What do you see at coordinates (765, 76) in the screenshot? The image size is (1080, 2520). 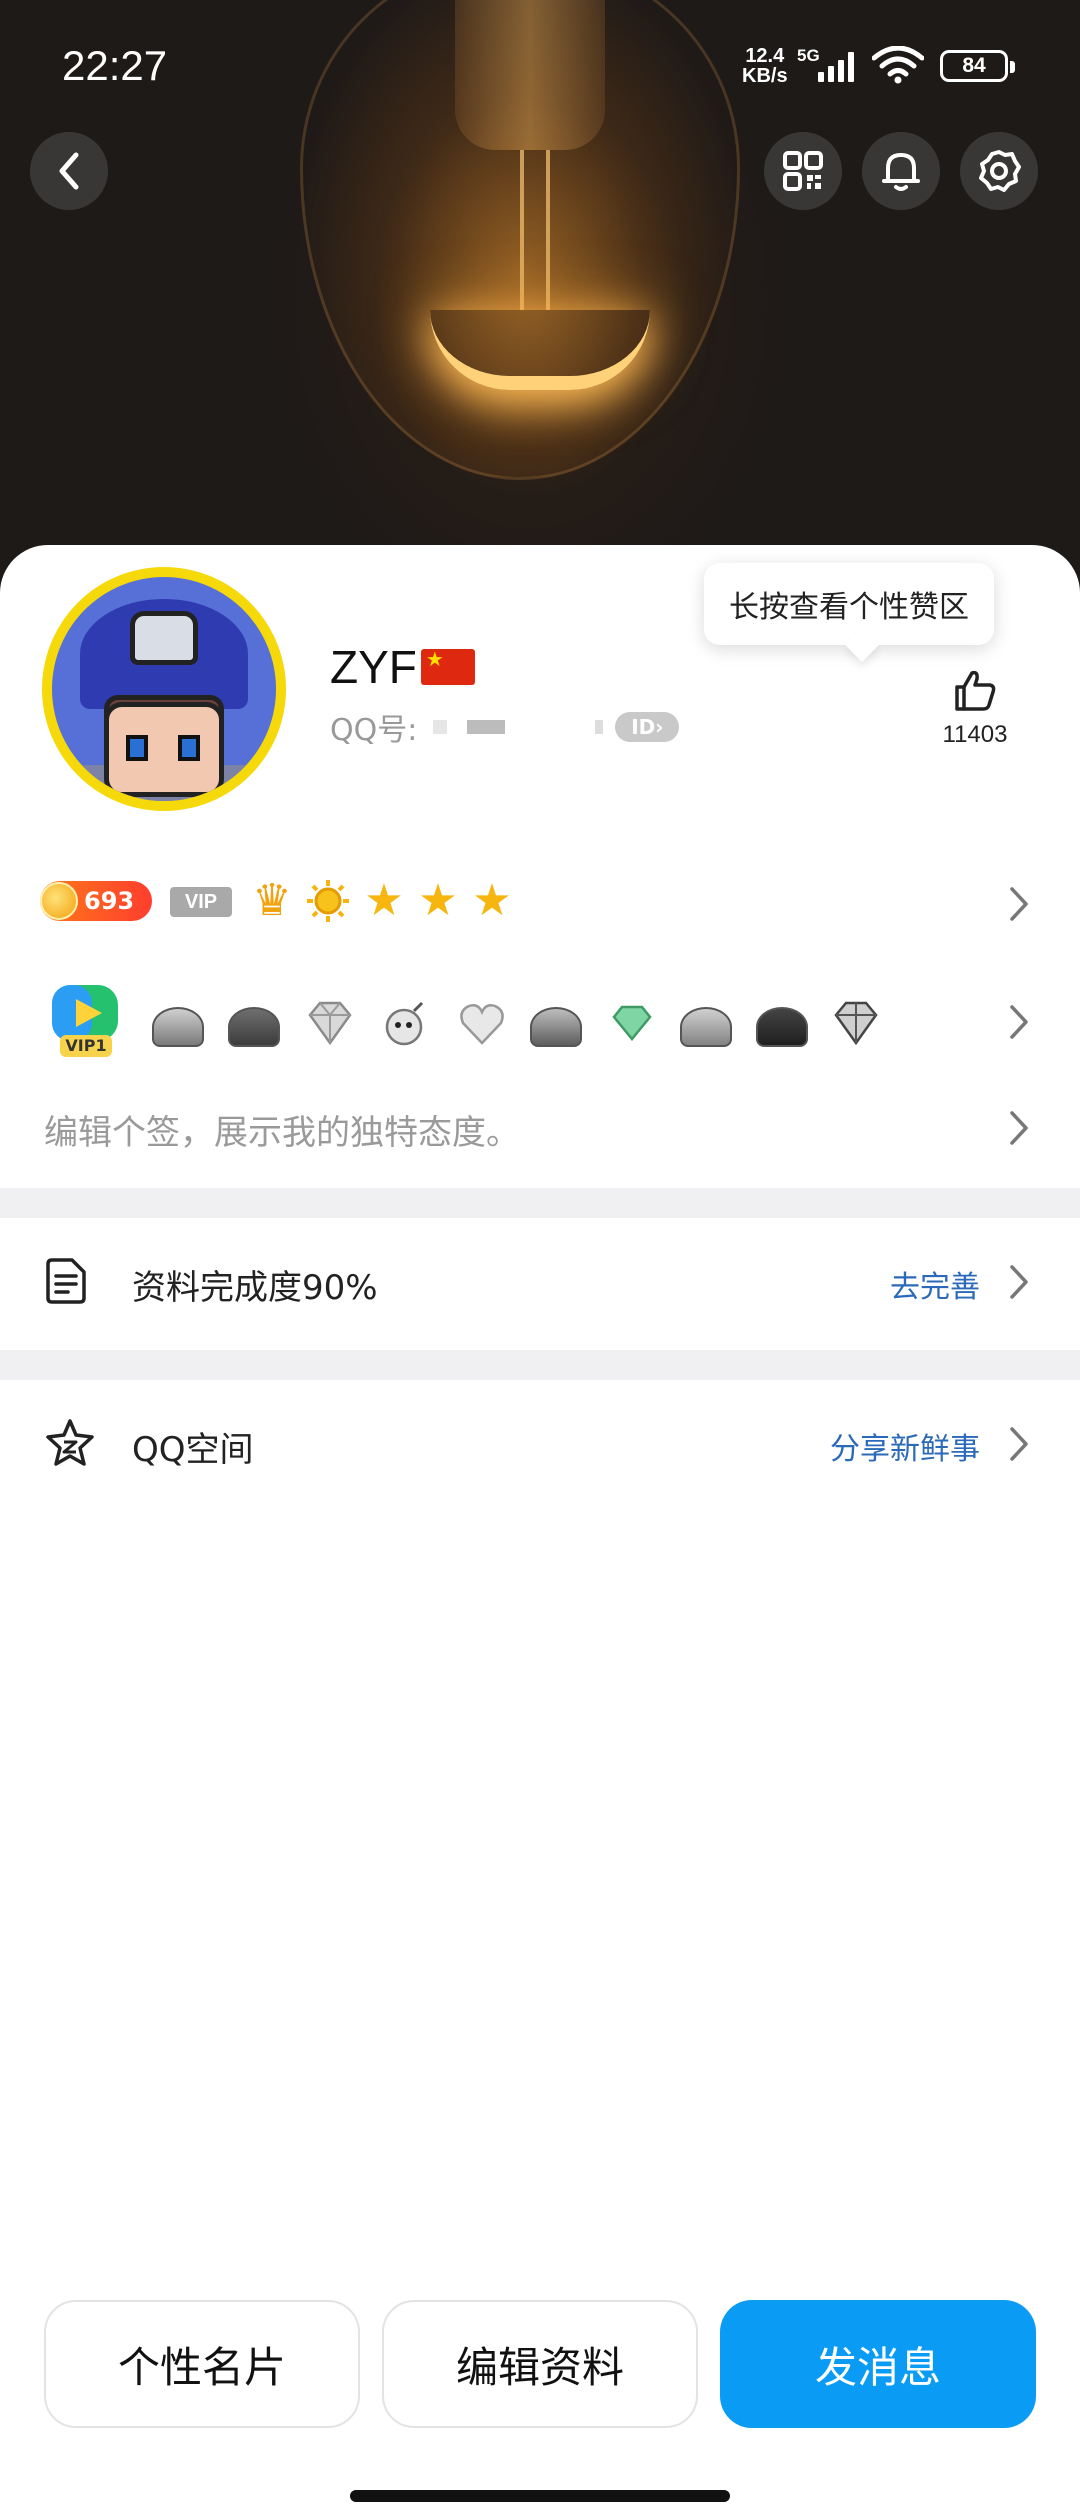 I see `network-speed-unit: KB/s` at bounding box center [765, 76].